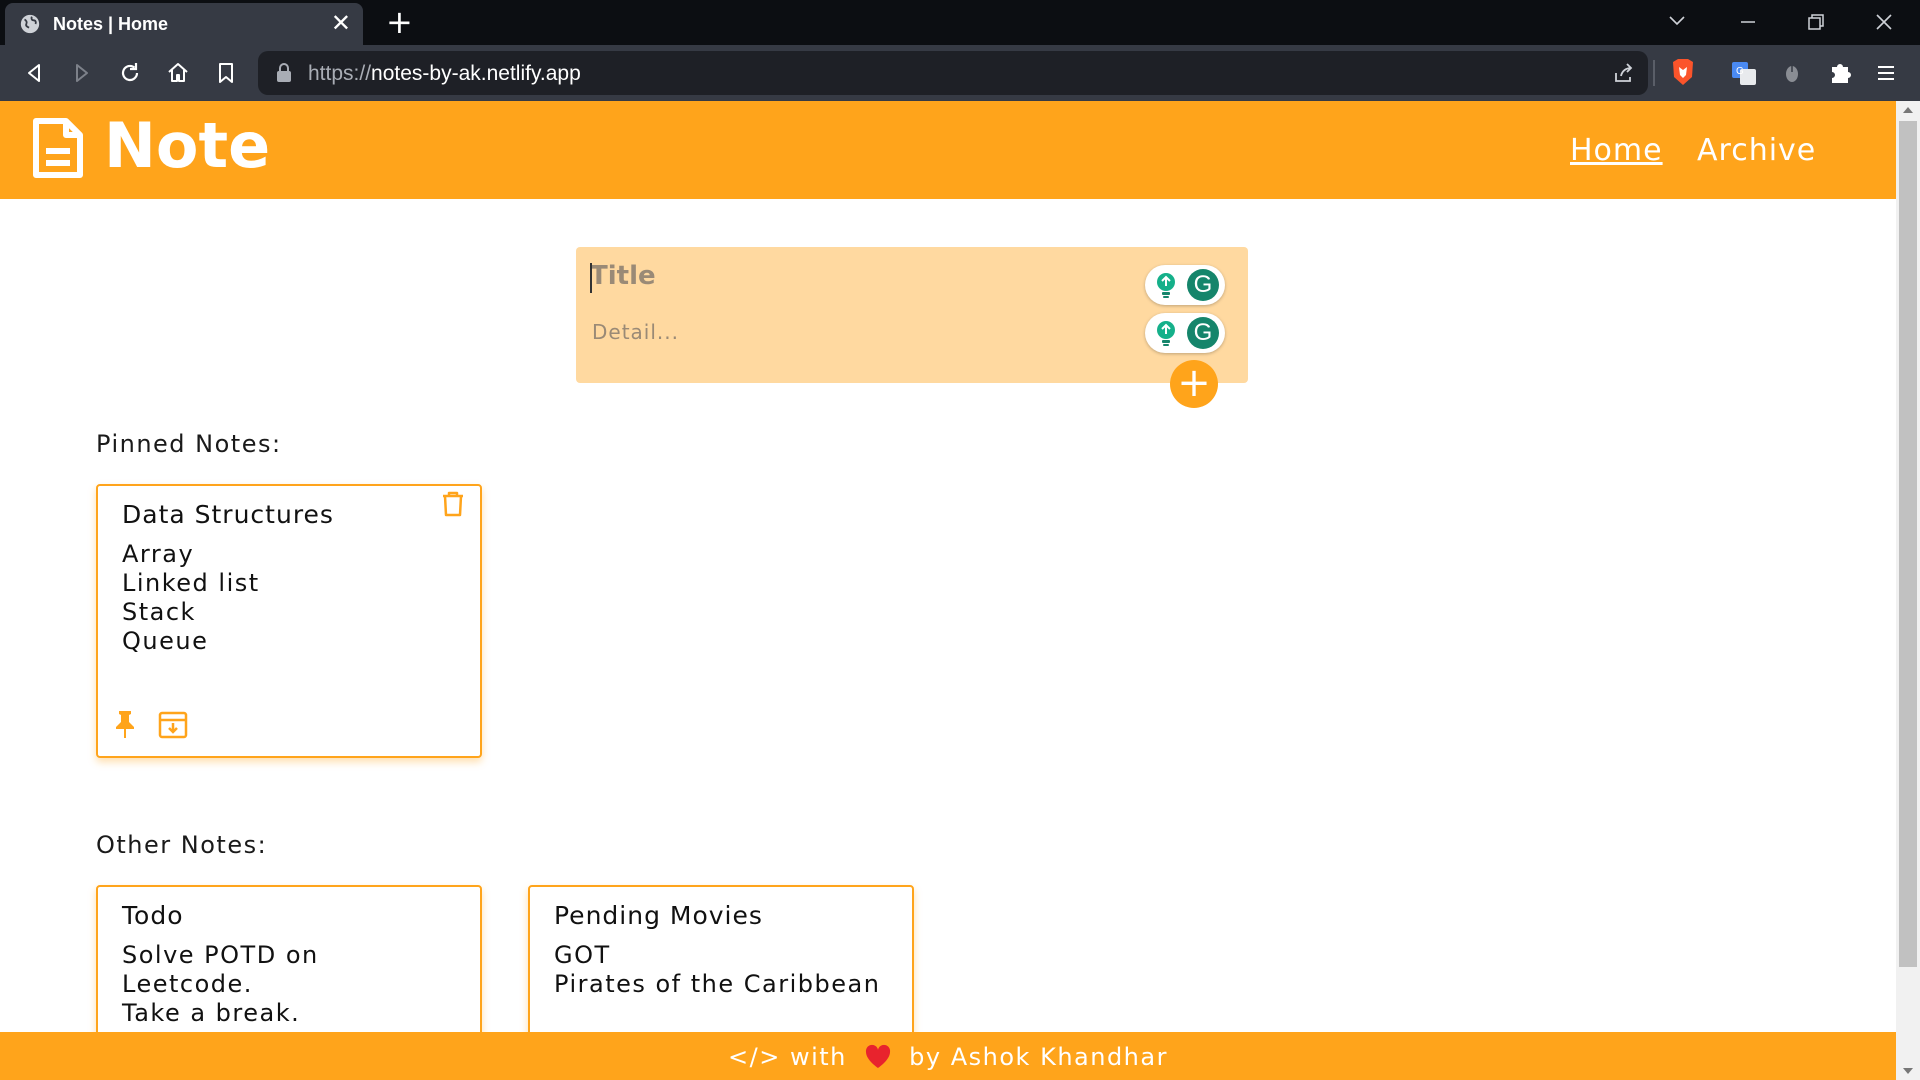  Describe the element at coordinates (399, 22) in the screenshot. I see `new-tab-button: +` at that location.